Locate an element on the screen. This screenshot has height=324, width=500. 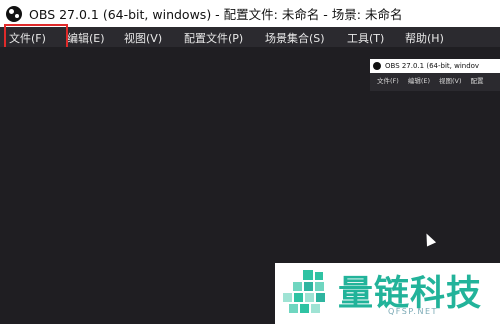
preview-menu-bar: 文件(F) 编辑(E) 视图(V) 配置 is located at coordinates (435, 80).